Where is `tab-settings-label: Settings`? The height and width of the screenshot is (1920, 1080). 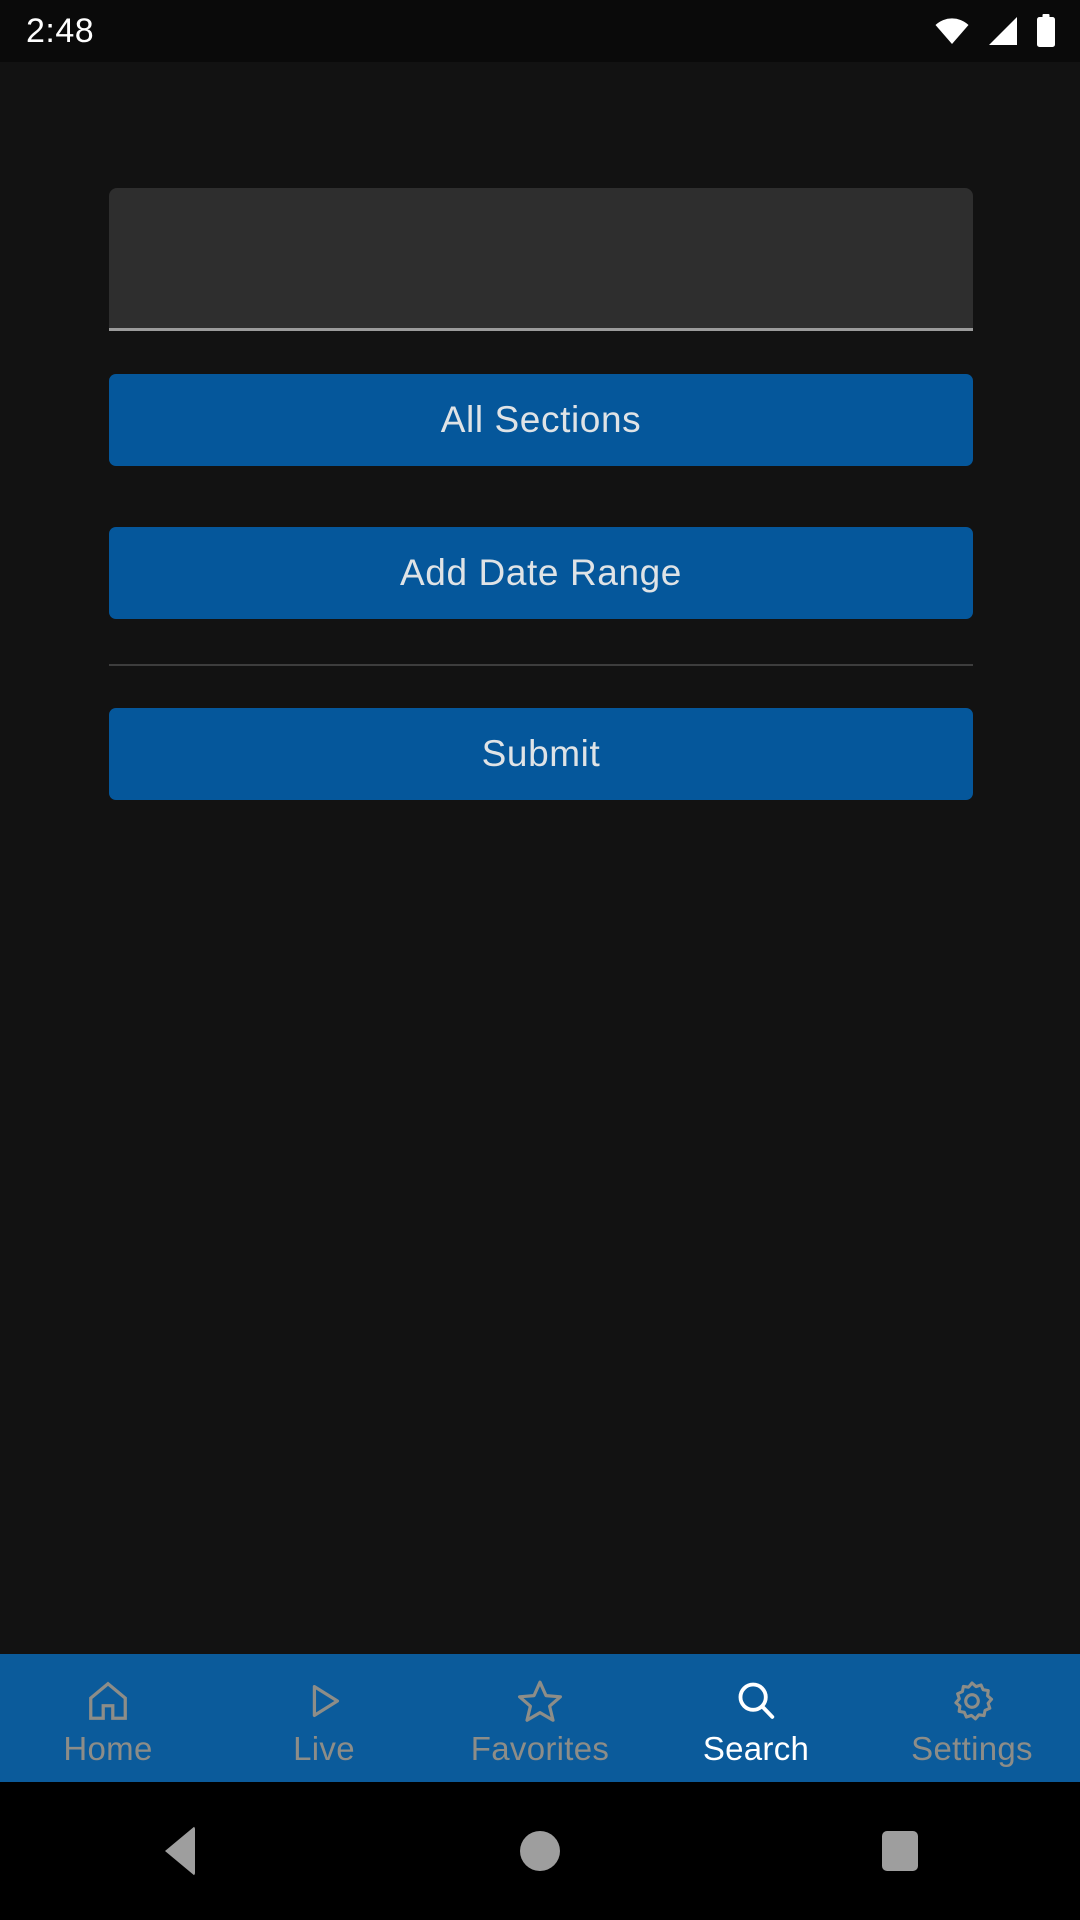
tab-settings-label: Settings is located at coordinates (972, 1748).